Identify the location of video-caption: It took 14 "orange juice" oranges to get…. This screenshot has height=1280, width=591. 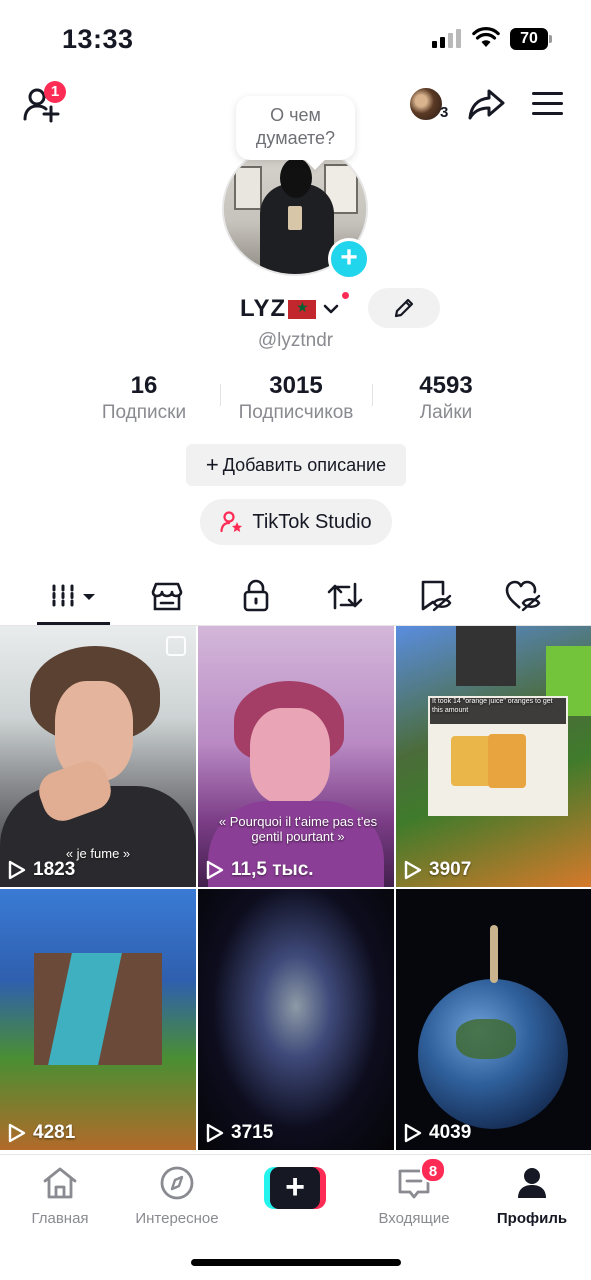
(492, 706).